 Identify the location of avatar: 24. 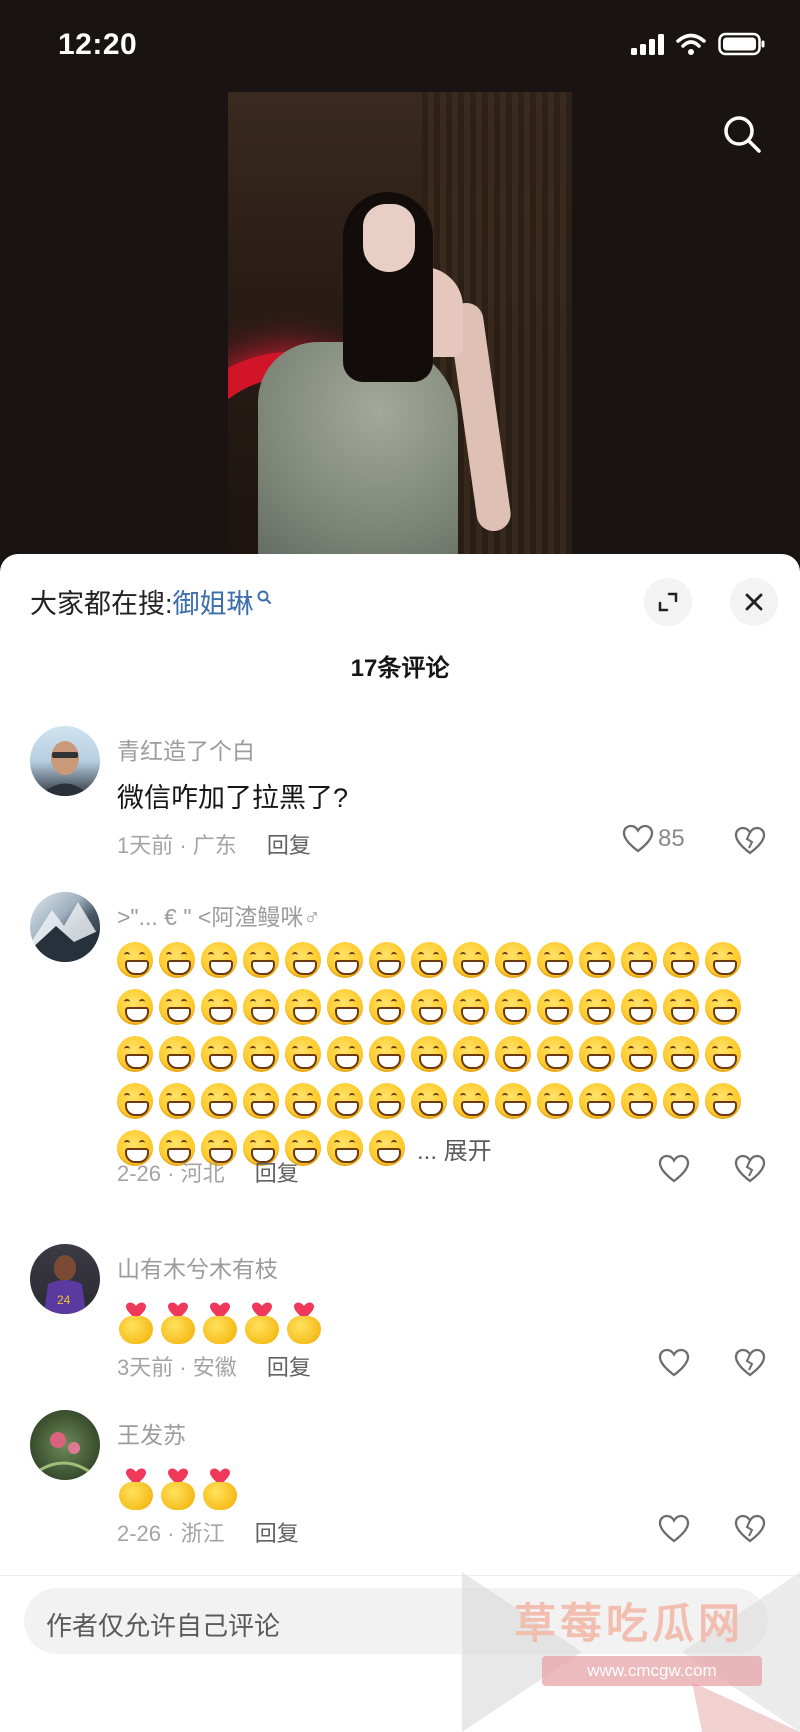
(65, 1279).